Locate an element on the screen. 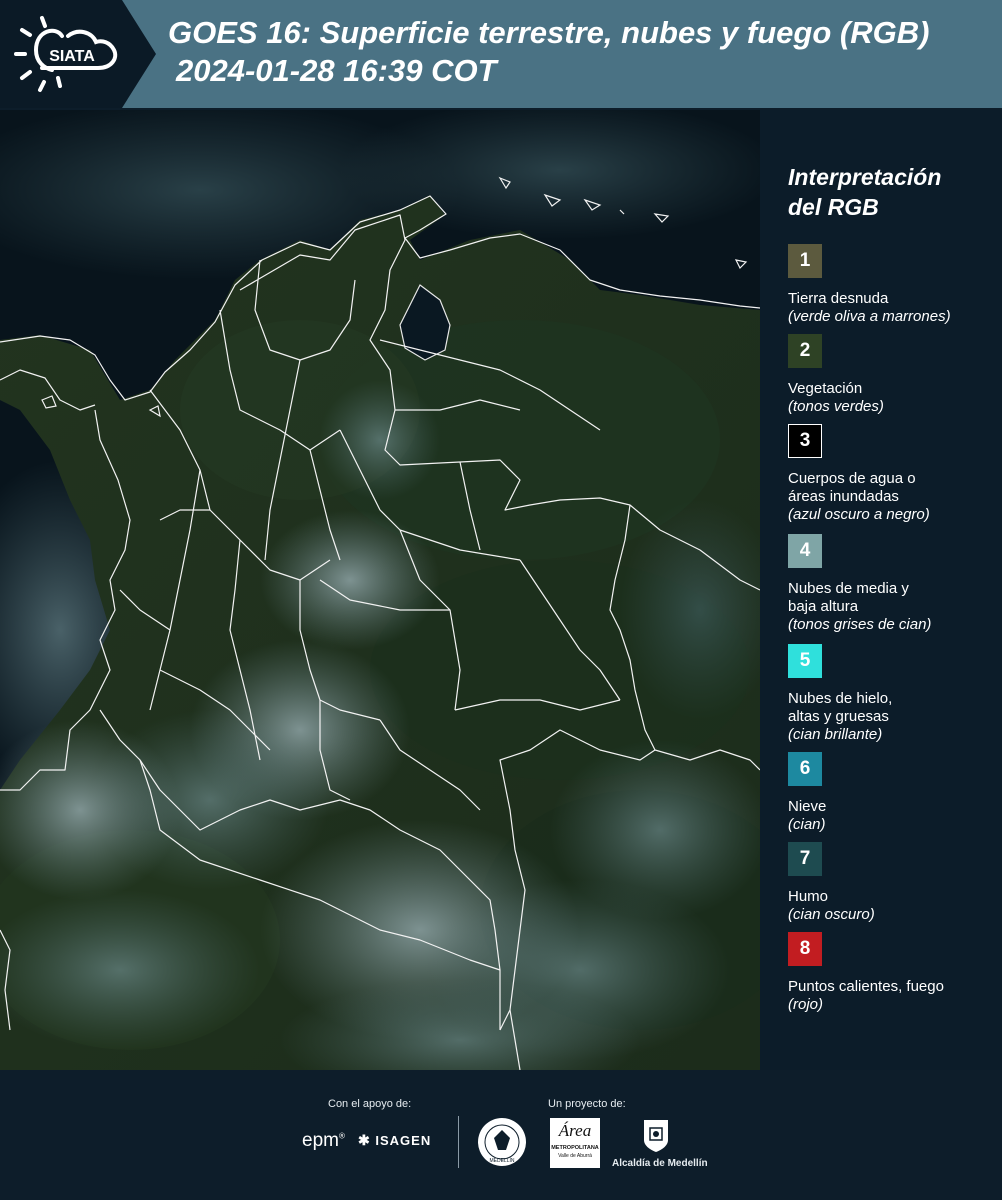 The width and height of the screenshot is (1002, 1200). swatch-snow: 6 is located at coordinates (805, 769).